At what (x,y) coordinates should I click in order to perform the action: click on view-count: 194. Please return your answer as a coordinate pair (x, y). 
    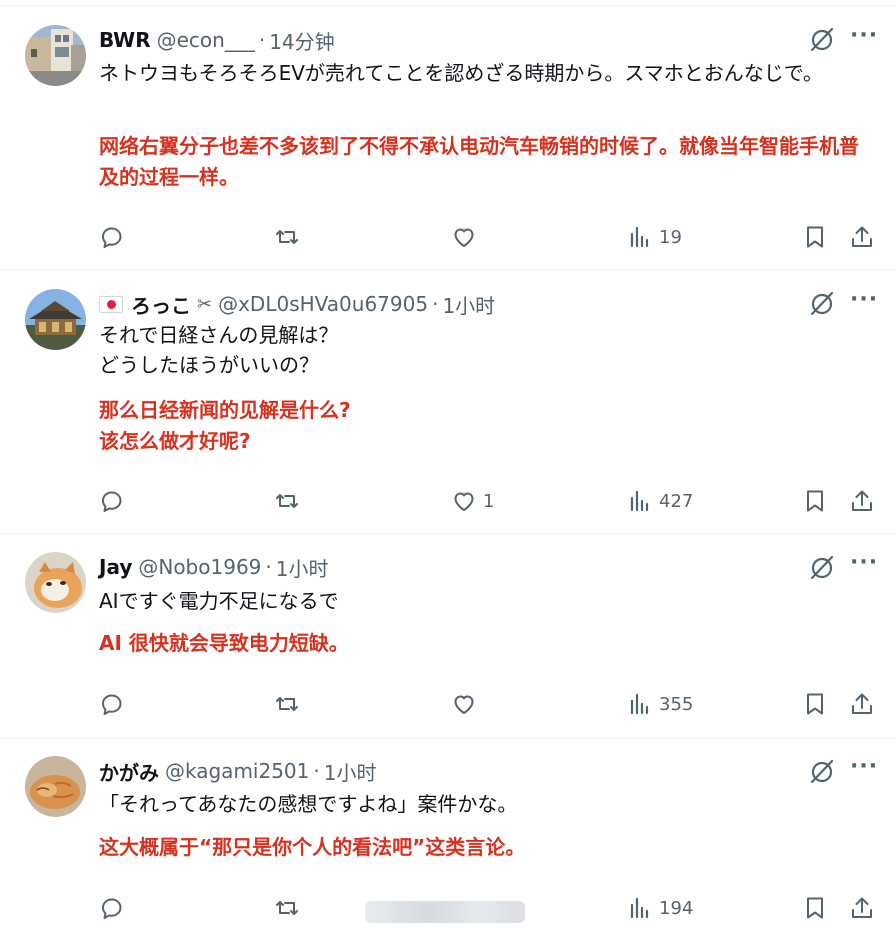
    Looking at the image, I should click on (676, 908).